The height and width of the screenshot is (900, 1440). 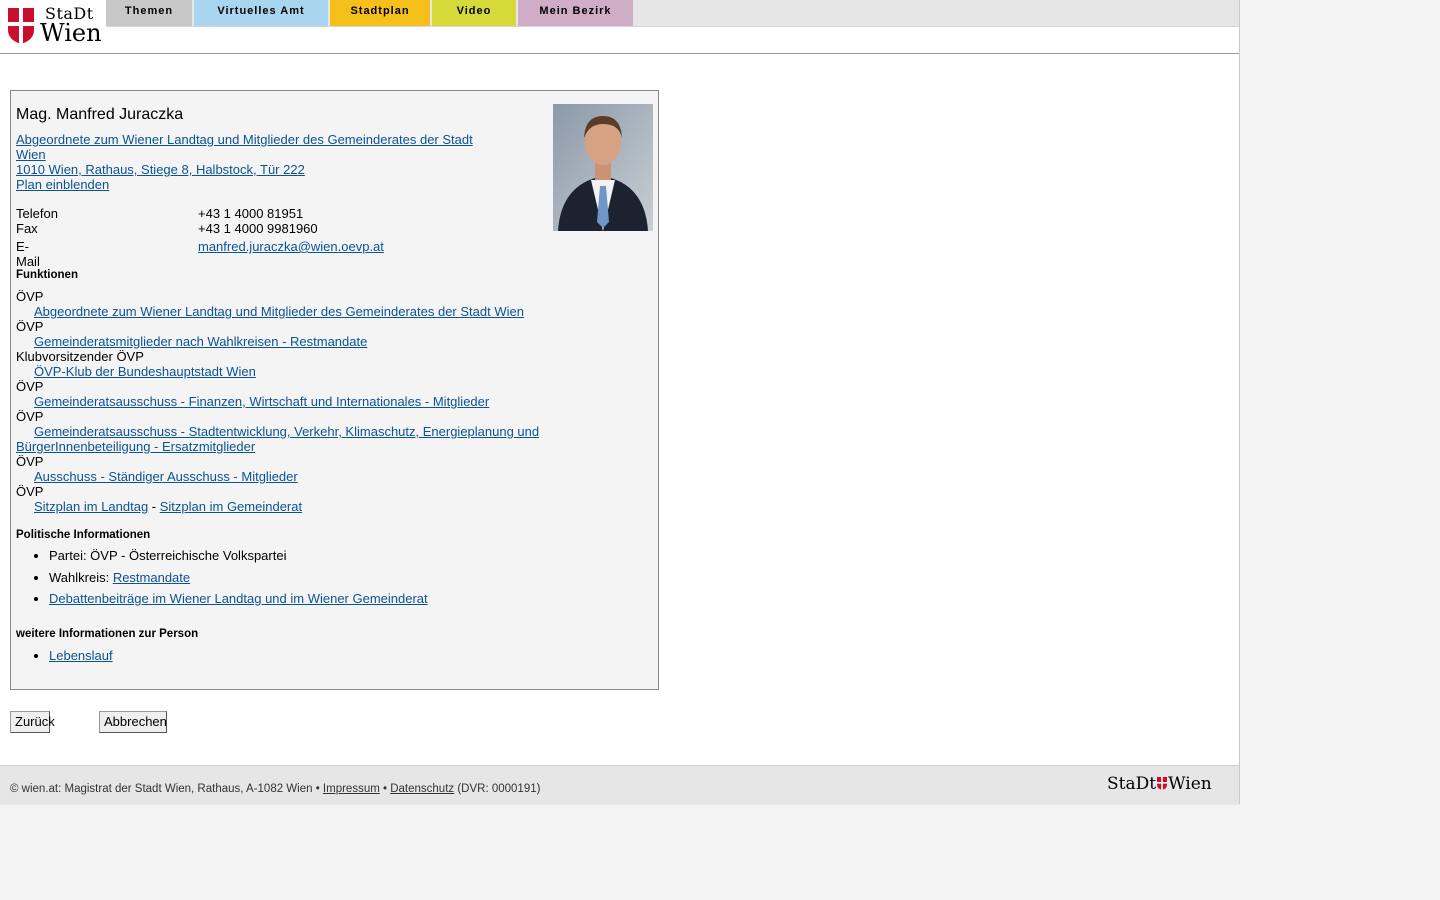 What do you see at coordinates (100, 114) in the screenshot?
I see `person-name: Mag. Manfred Juraczka` at bounding box center [100, 114].